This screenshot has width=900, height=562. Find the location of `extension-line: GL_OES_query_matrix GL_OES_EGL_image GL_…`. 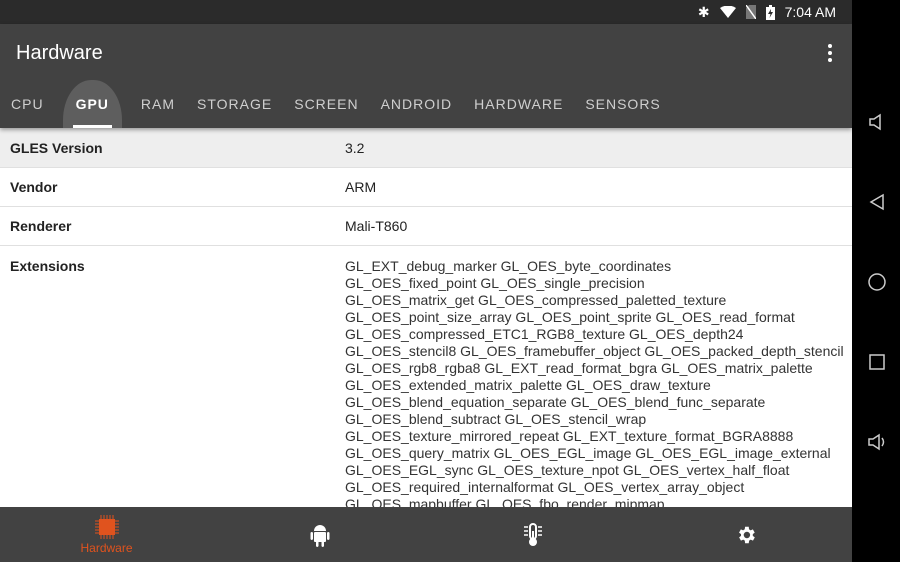

extension-line: GL_OES_query_matrix GL_OES_EGL_image GL_… is located at coordinates (588, 453).